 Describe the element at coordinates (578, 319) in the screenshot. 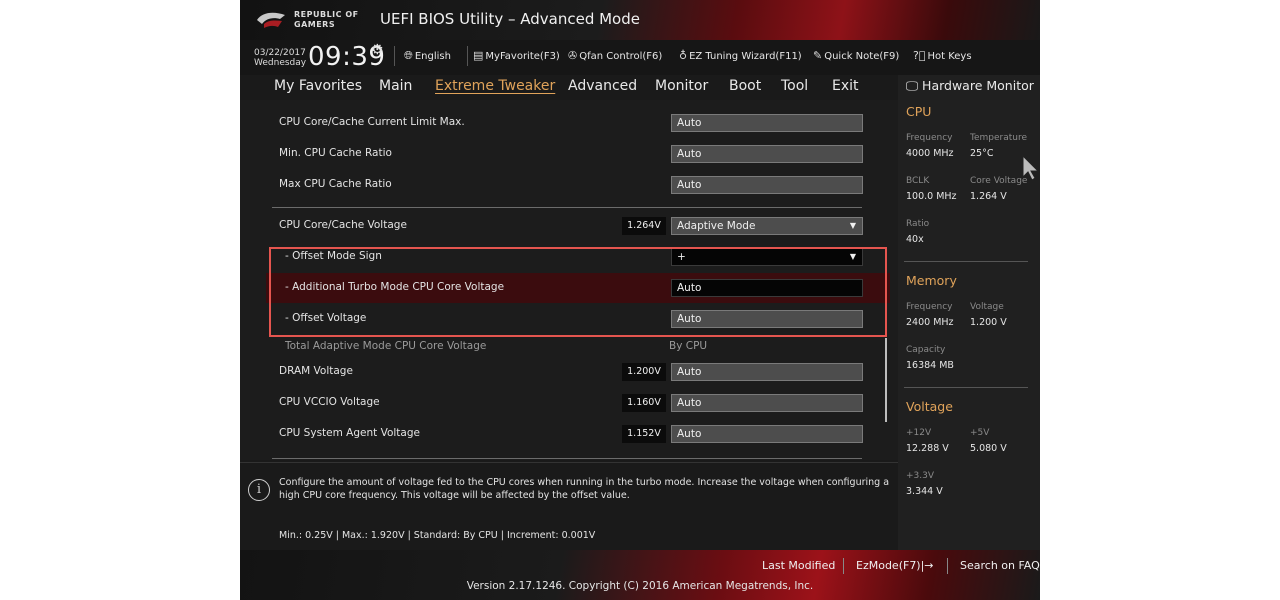

I see `setting-row-offset-voltage: - Offset Voltage Auto` at that location.